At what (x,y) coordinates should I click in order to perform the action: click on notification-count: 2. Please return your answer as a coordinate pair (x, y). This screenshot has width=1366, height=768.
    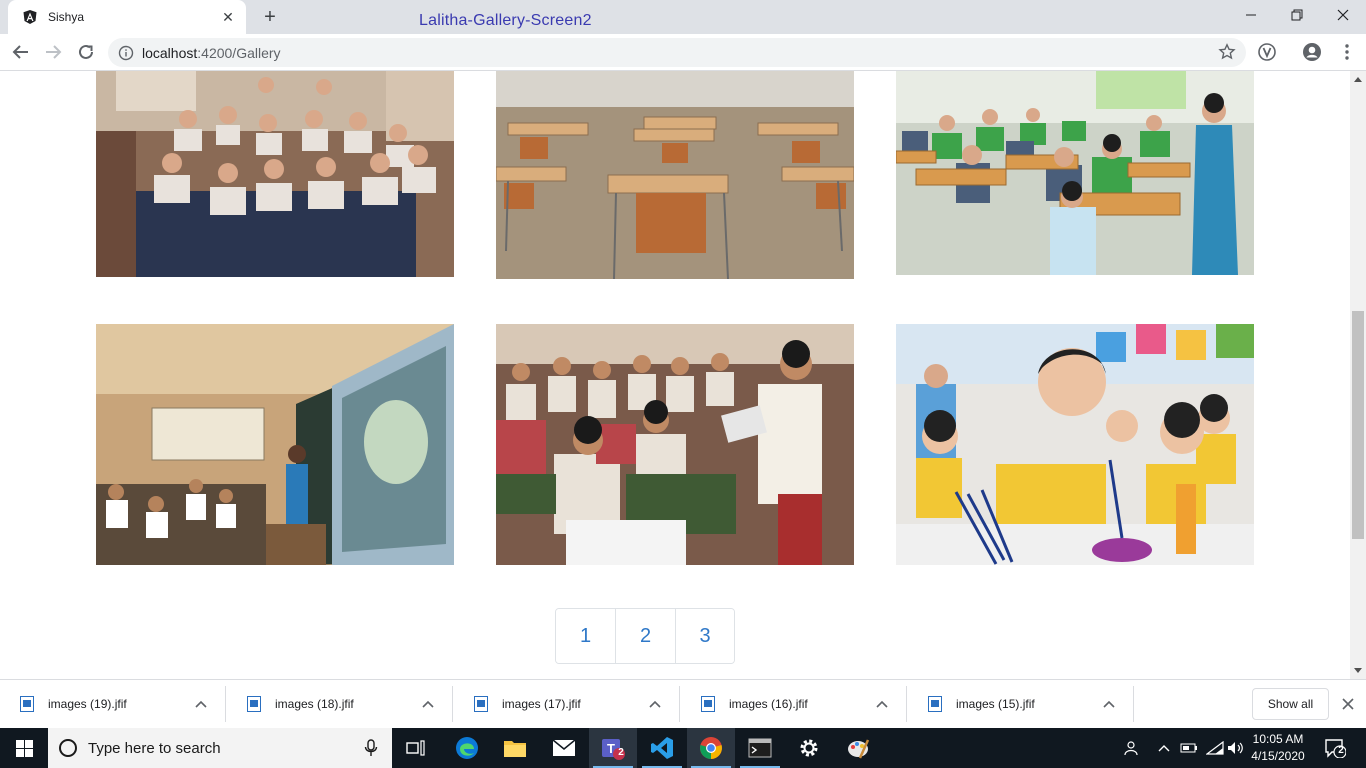
    Looking at the image, I should click on (1341, 750).